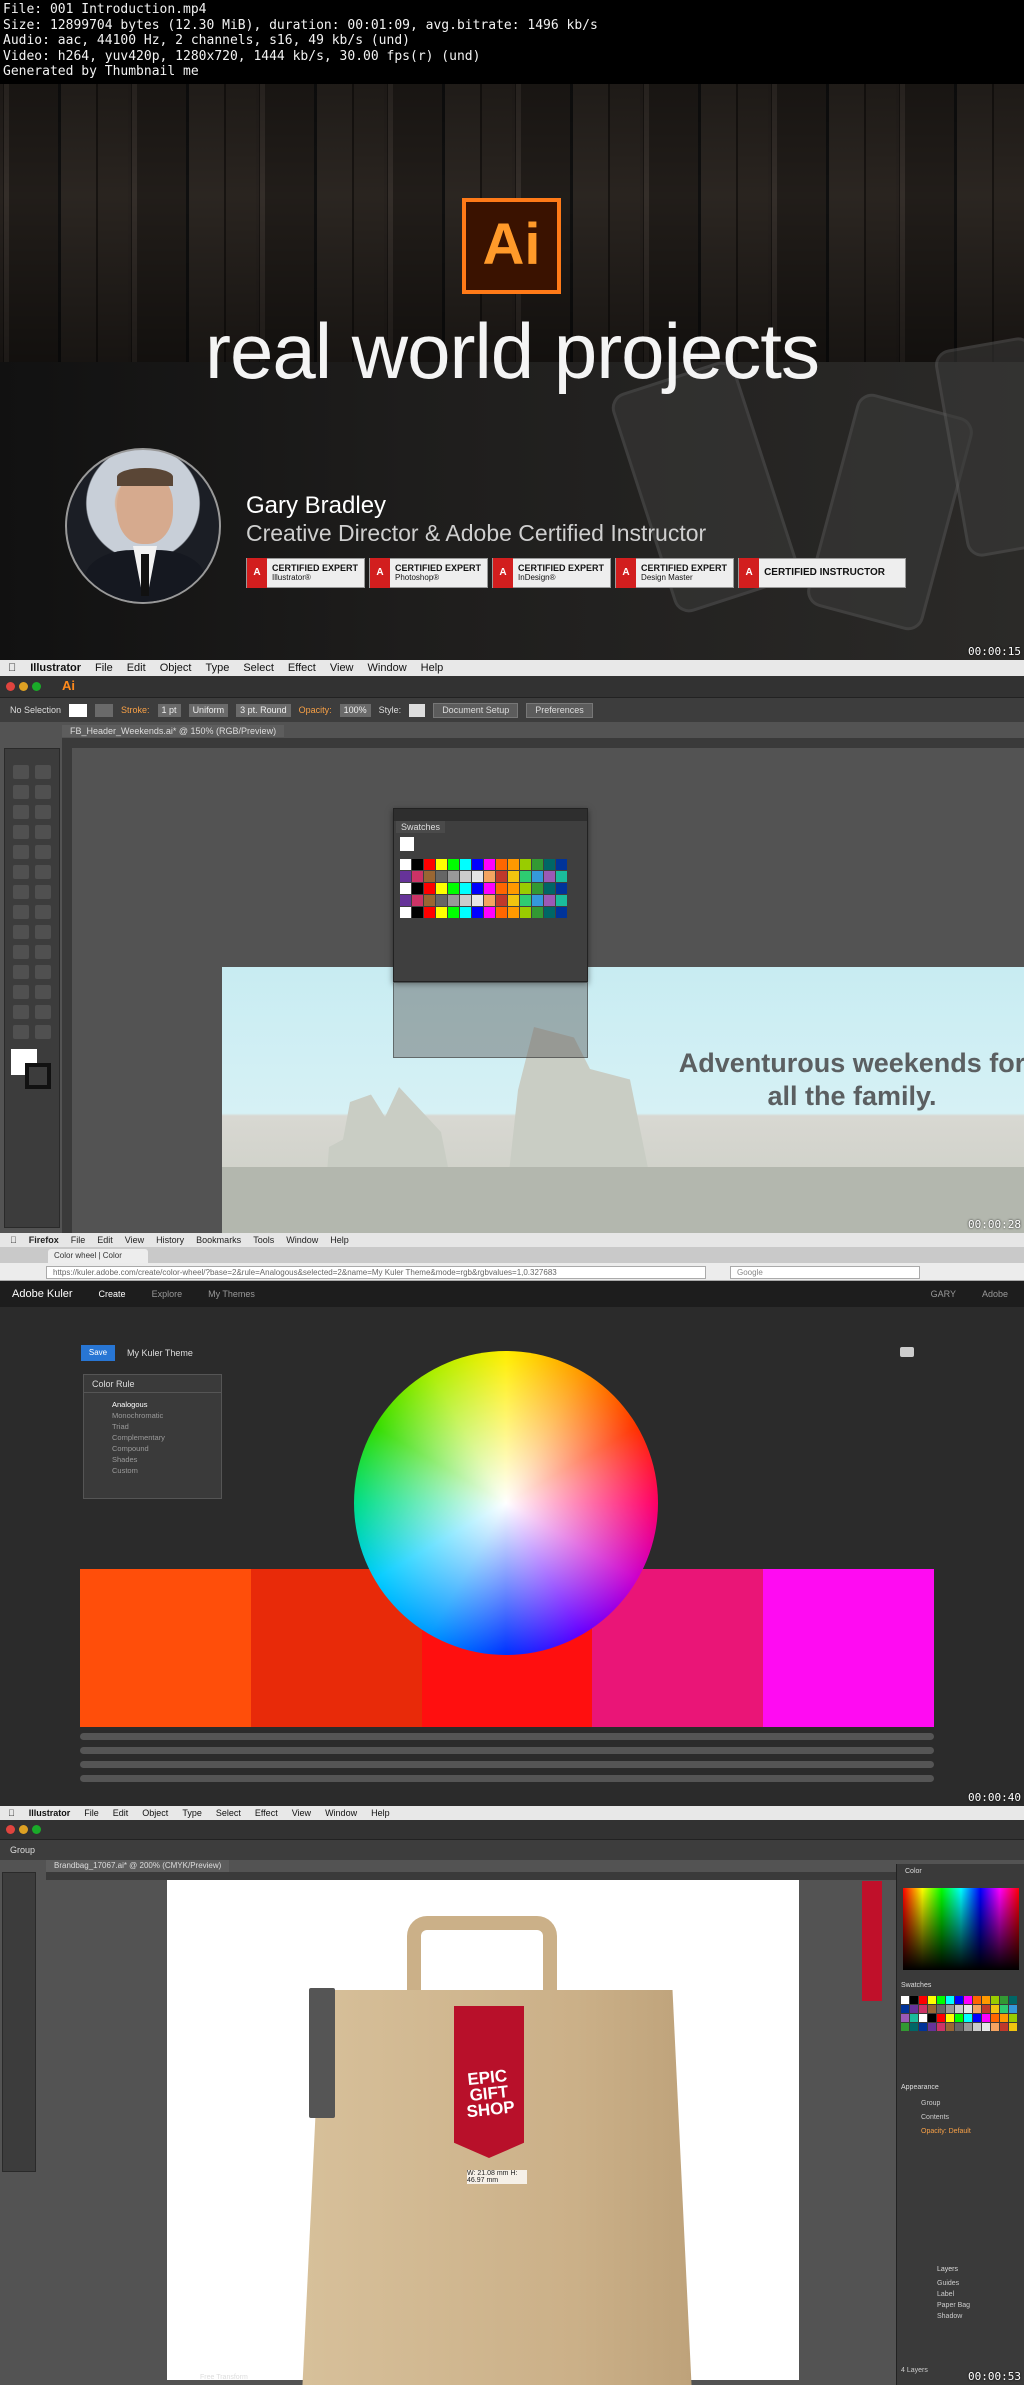 The height and width of the screenshot is (2385, 1024). What do you see at coordinates (170, 1240) in the screenshot?
I see `menu-history: History` at bounding box center [170, 1240].